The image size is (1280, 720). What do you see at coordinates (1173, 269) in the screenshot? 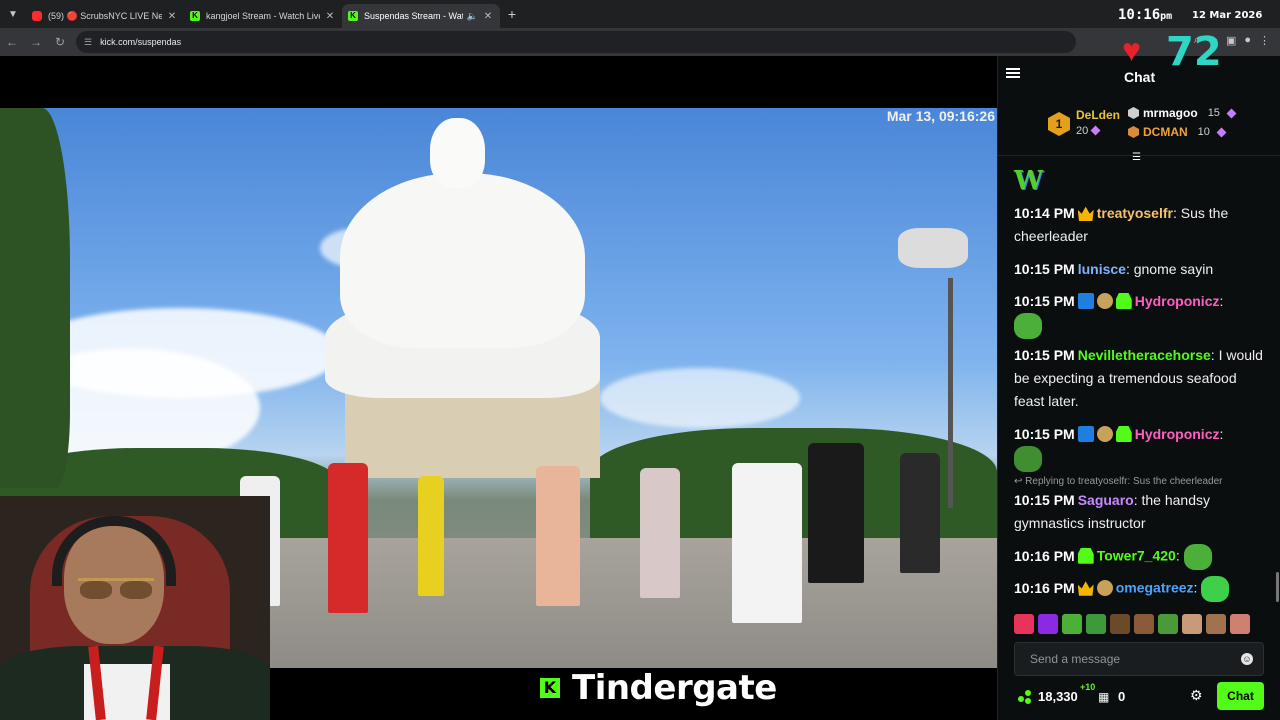
I see `message-text: gnome sayin` at bounding box center [1173, 269].